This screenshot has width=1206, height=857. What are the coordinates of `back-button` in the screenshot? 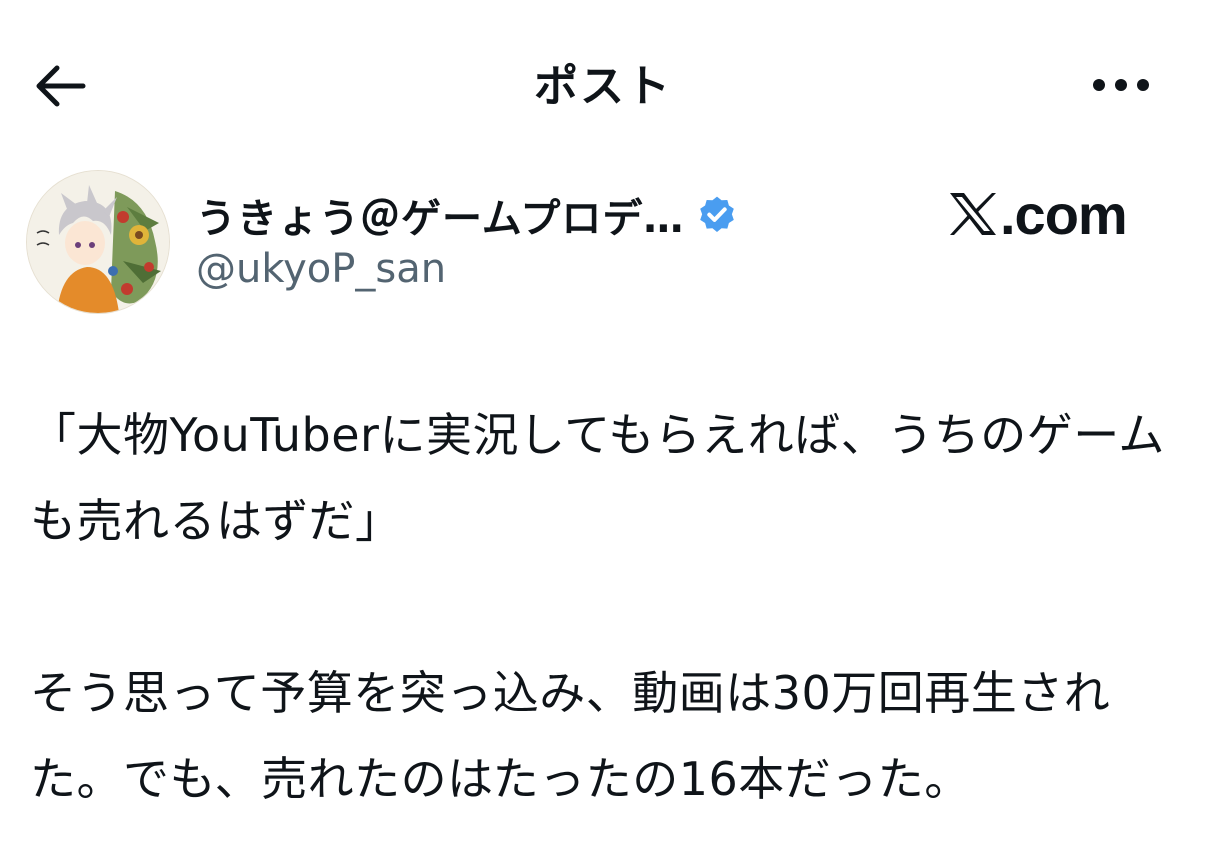 It's located at (60, 86).